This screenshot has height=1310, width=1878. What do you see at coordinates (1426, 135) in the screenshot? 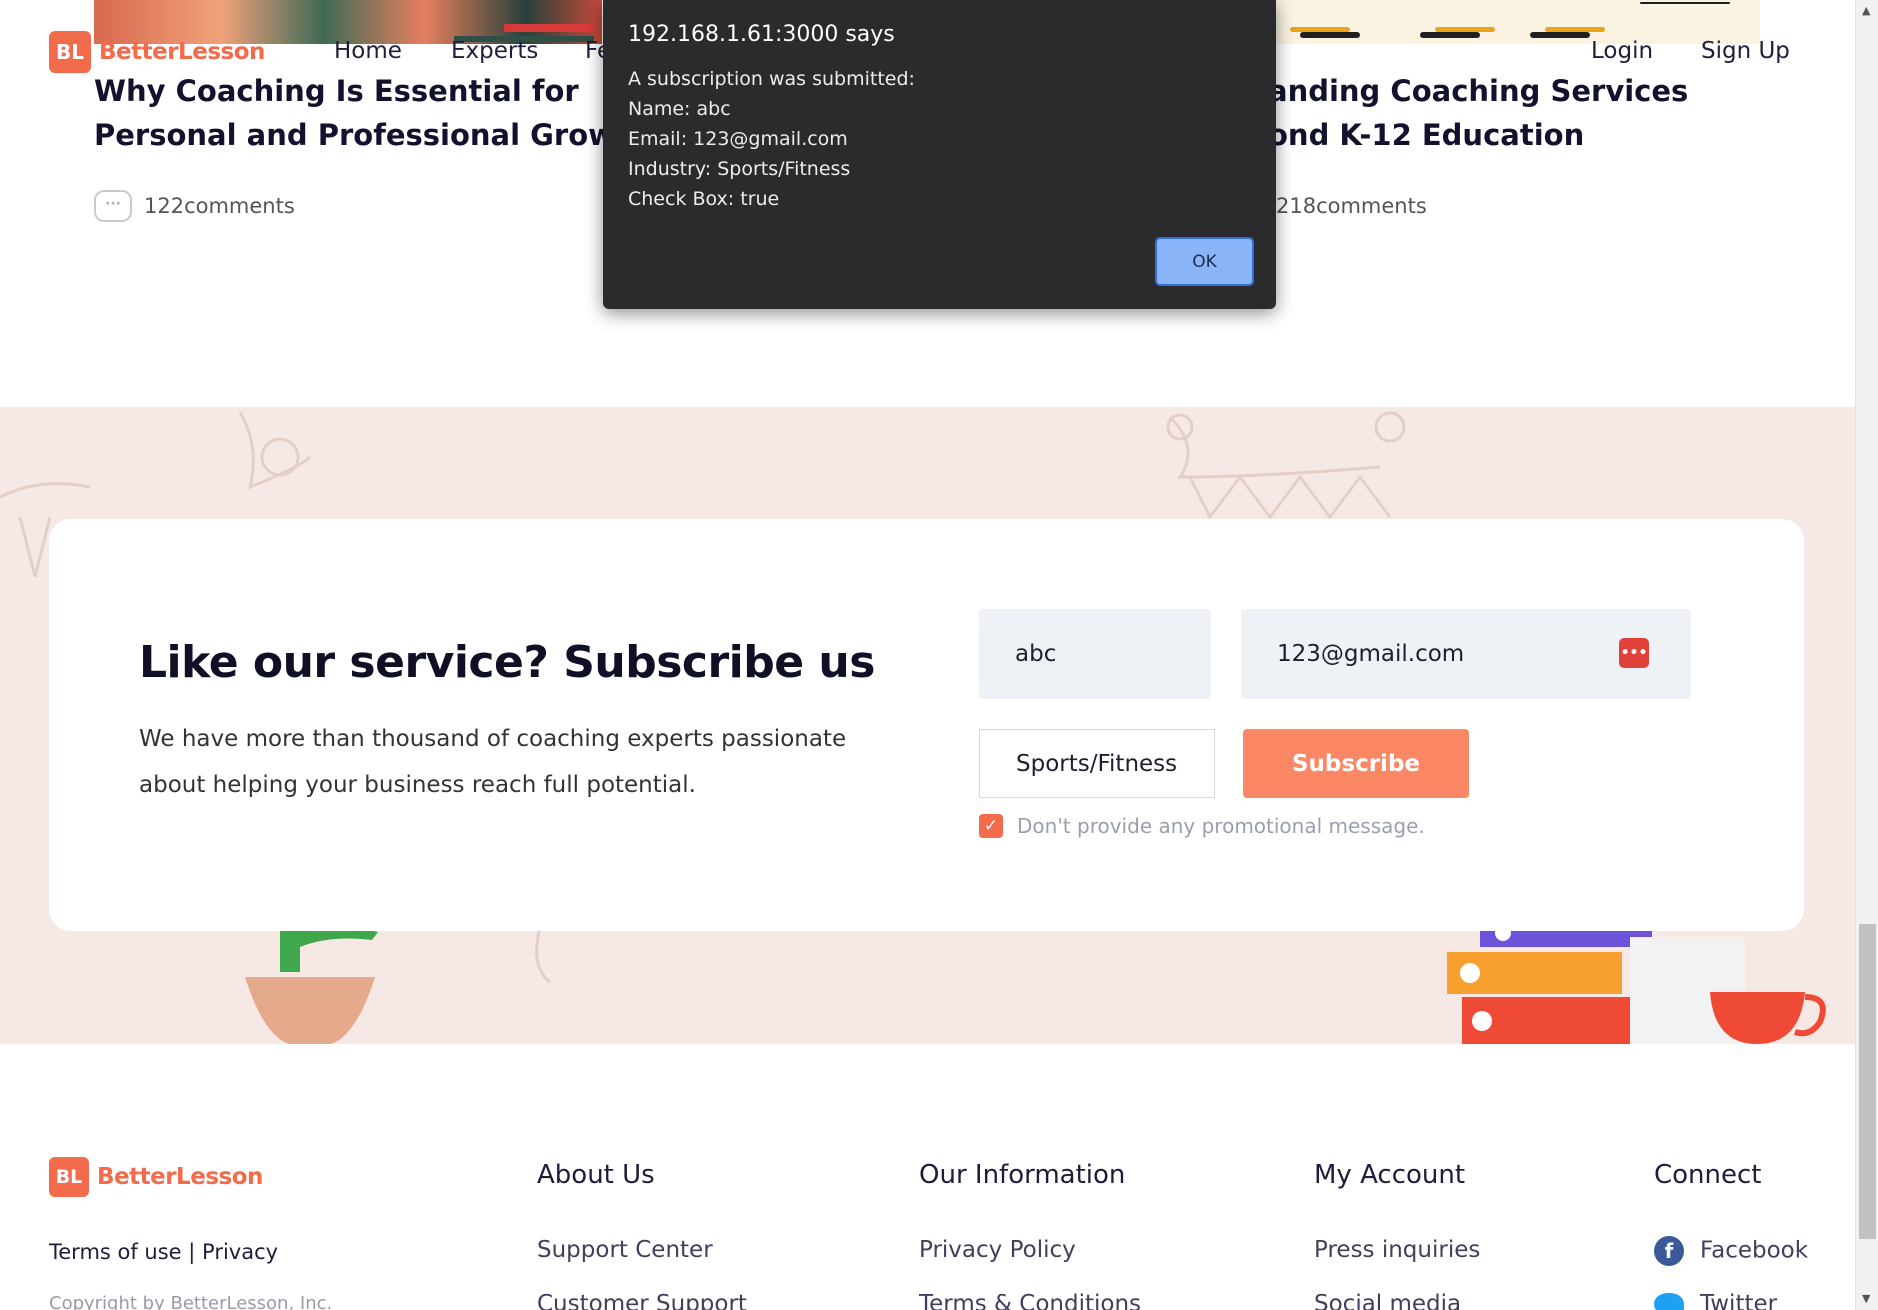
I see `article-title-line: ond K-12 Education` at bounding box center [1426, 135].